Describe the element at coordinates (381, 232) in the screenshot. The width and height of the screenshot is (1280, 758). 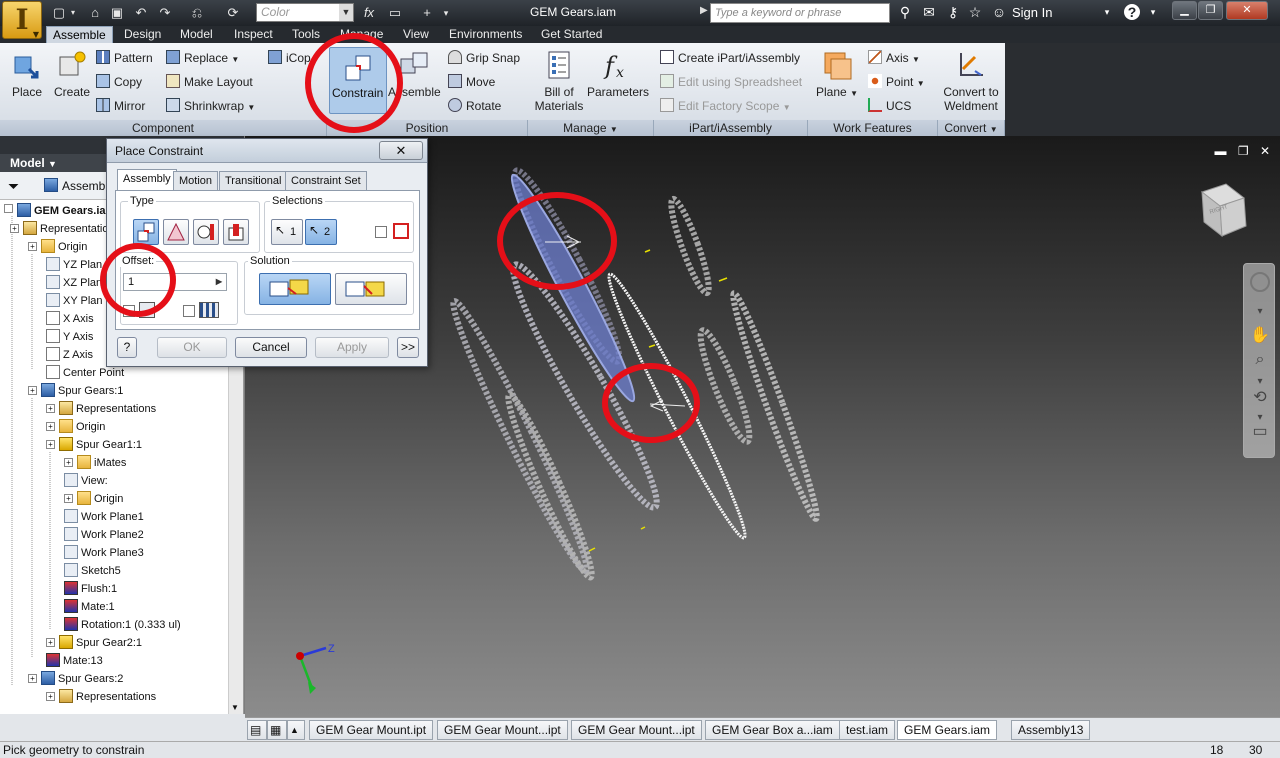
I see `pick-part-first-checkbox` at that location.